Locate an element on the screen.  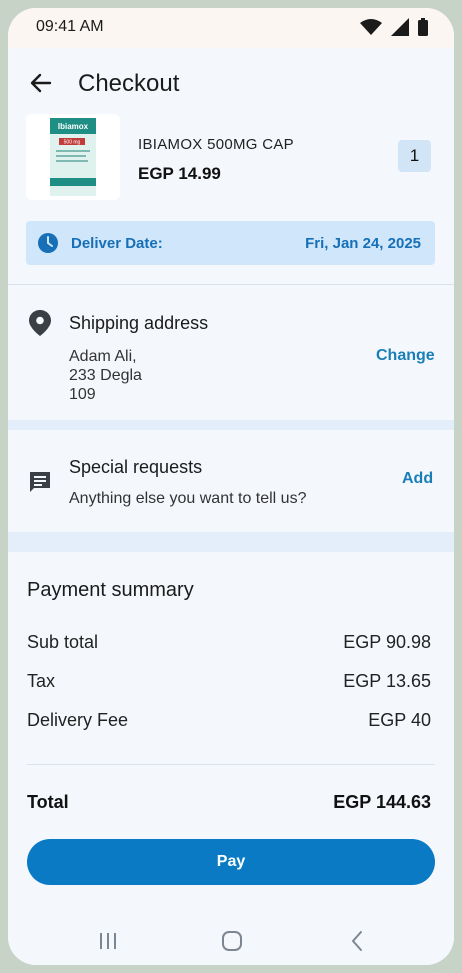
pay-button: Pay is located at coordinates (231, 862).